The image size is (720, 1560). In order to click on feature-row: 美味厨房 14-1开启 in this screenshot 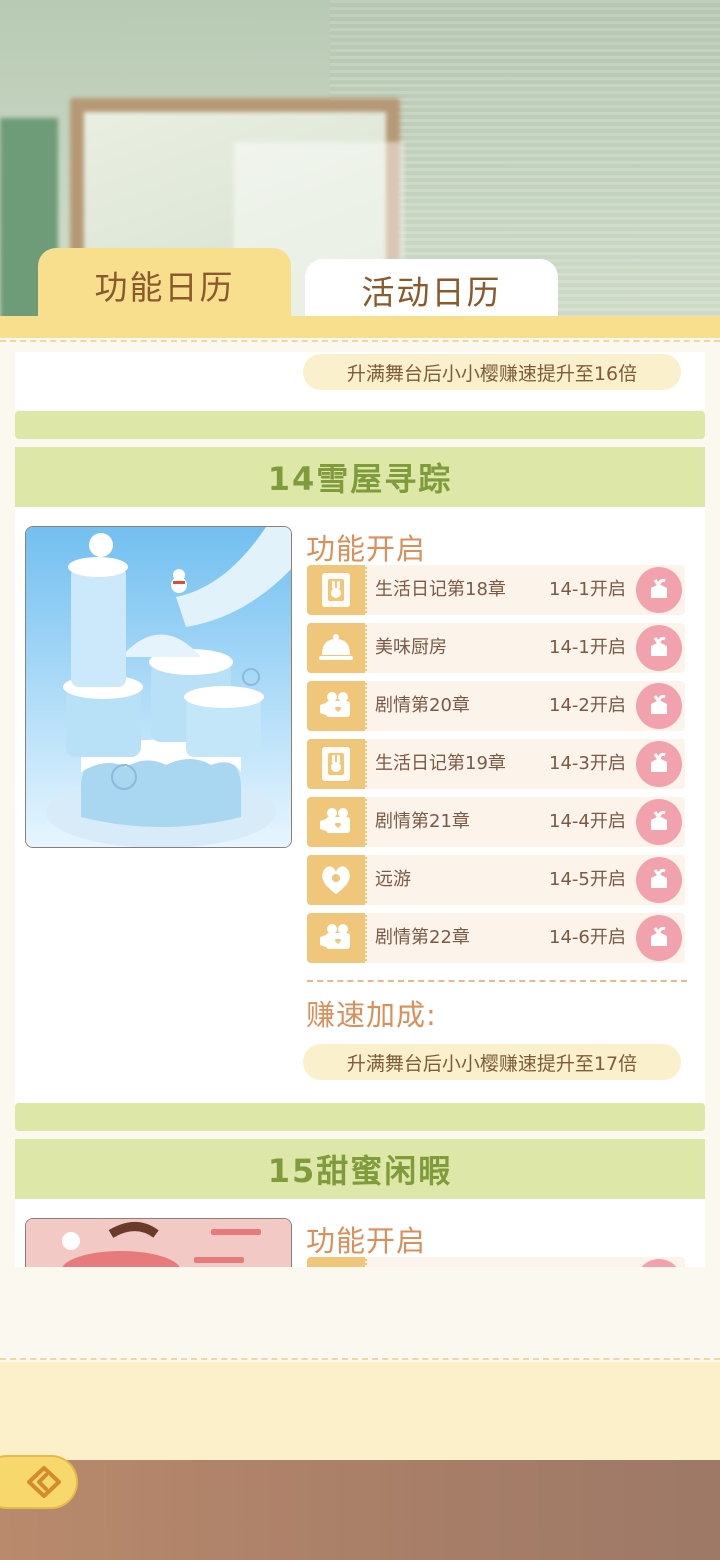, I will do `click(496, 648)`.